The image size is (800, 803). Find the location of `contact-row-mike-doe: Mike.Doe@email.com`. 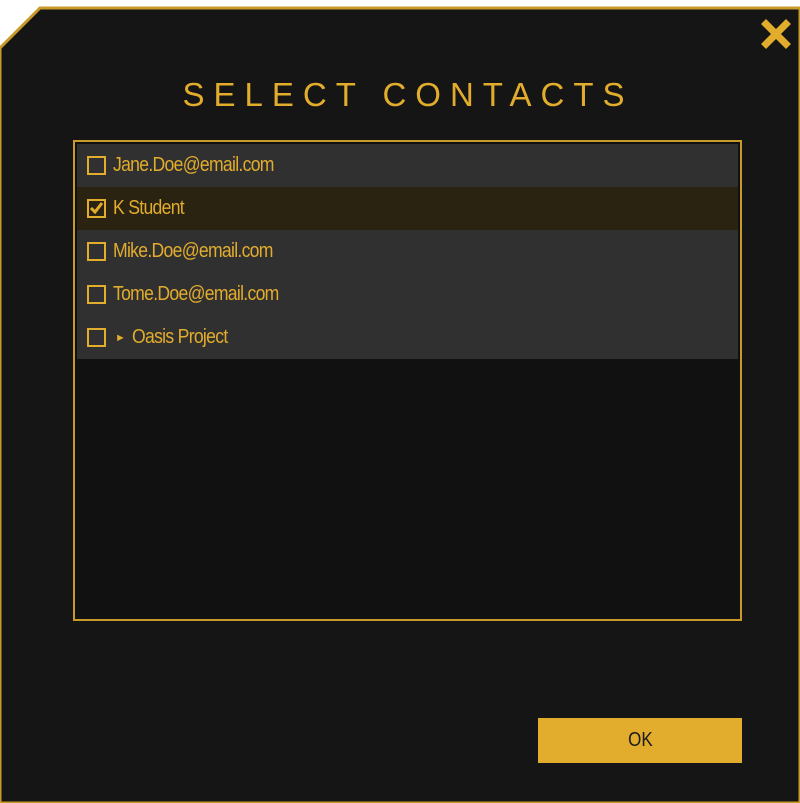

contact-row-mike-doe: Mike.Doe@email.com is located at coordinates (407, 251).